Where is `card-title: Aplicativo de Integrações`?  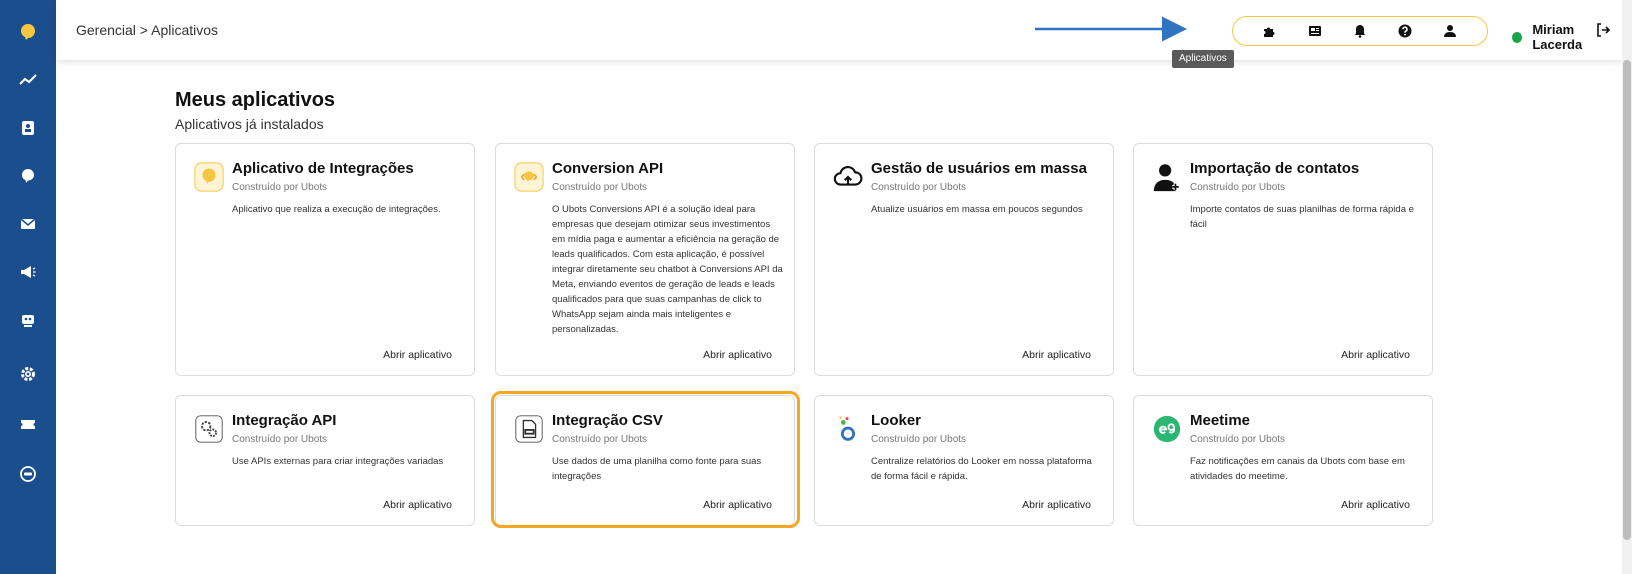
card-title: Aplicativo de Integrações is located at coordinates (323, 168).